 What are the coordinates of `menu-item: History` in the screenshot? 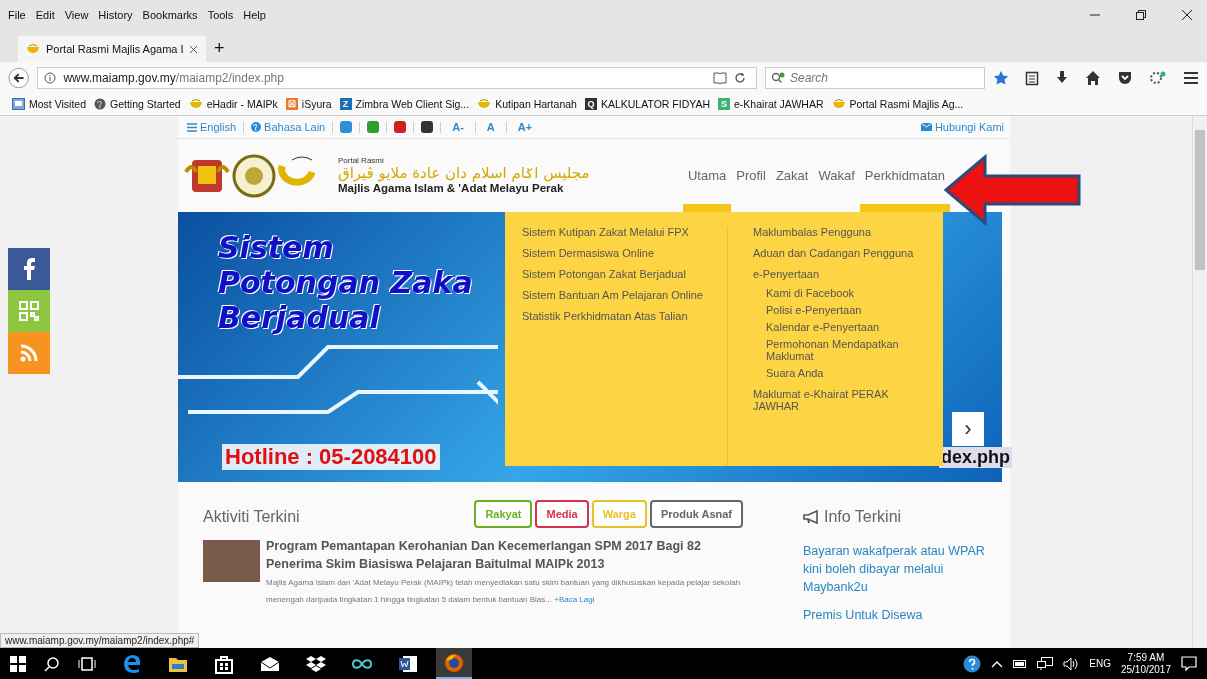 It's located at (115, 15).